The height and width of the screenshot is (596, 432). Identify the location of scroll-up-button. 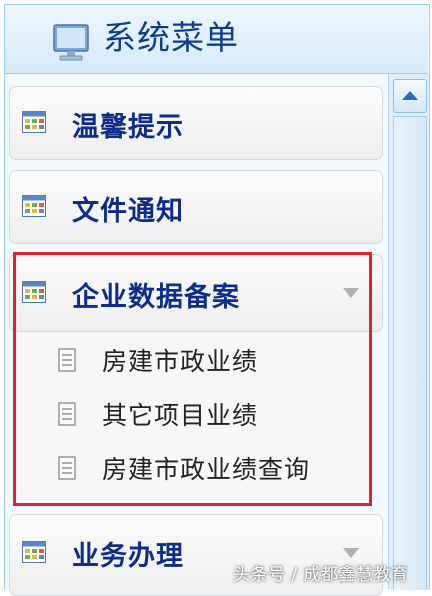
(410, 96).